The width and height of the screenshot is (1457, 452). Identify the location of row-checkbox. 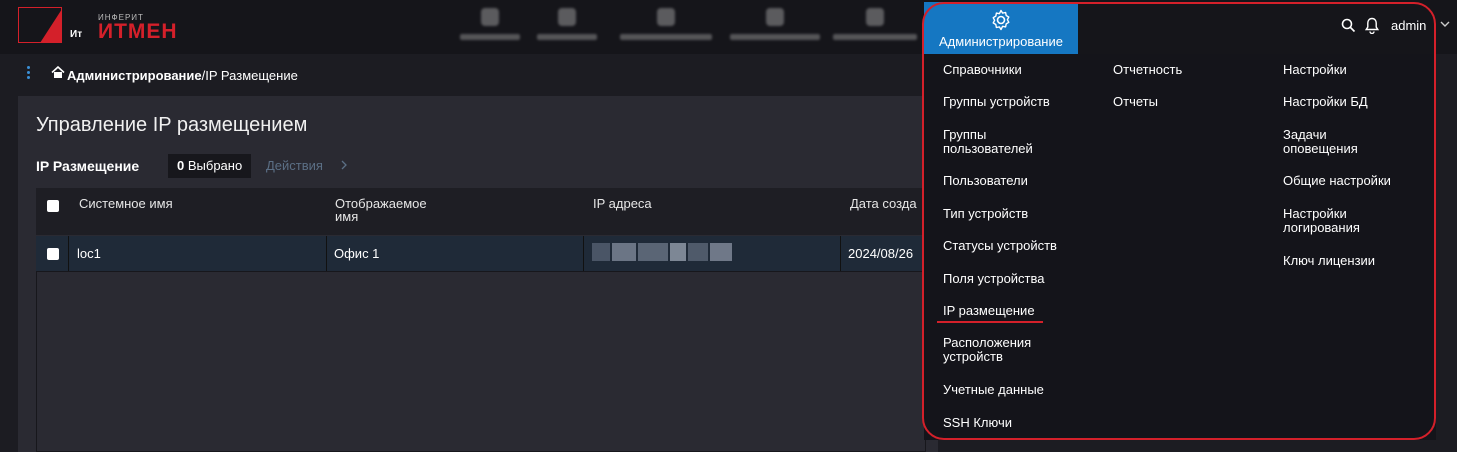
(53, 254).